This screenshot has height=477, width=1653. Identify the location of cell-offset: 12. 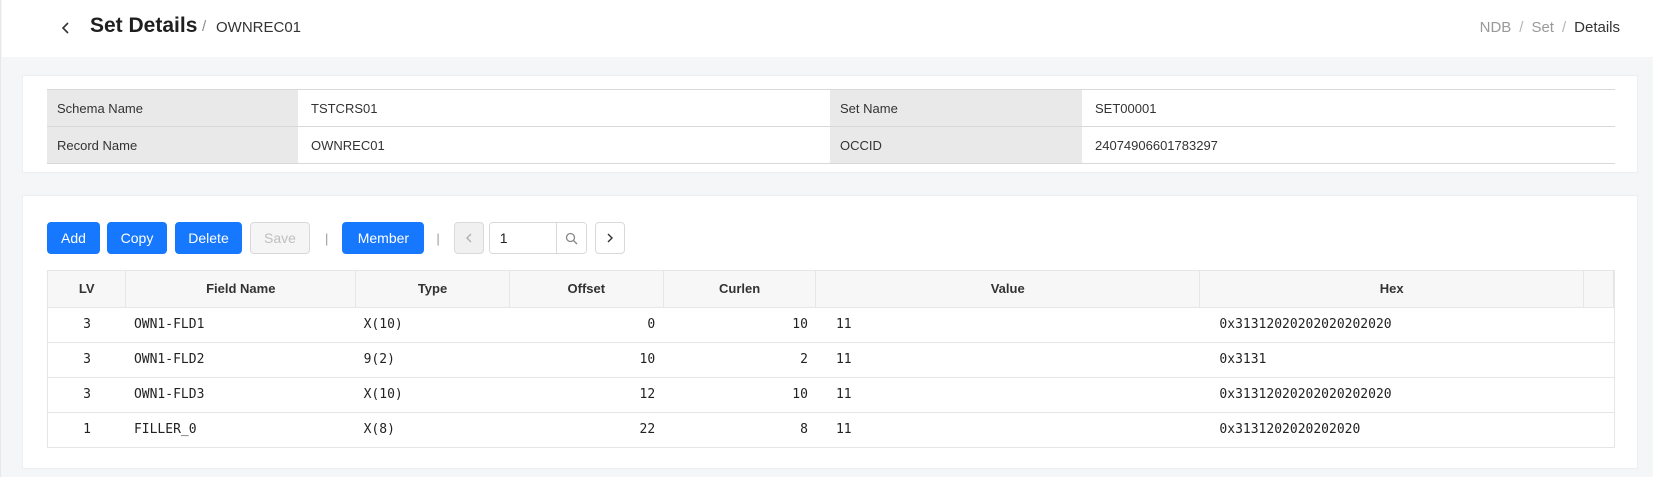
(586, 395).